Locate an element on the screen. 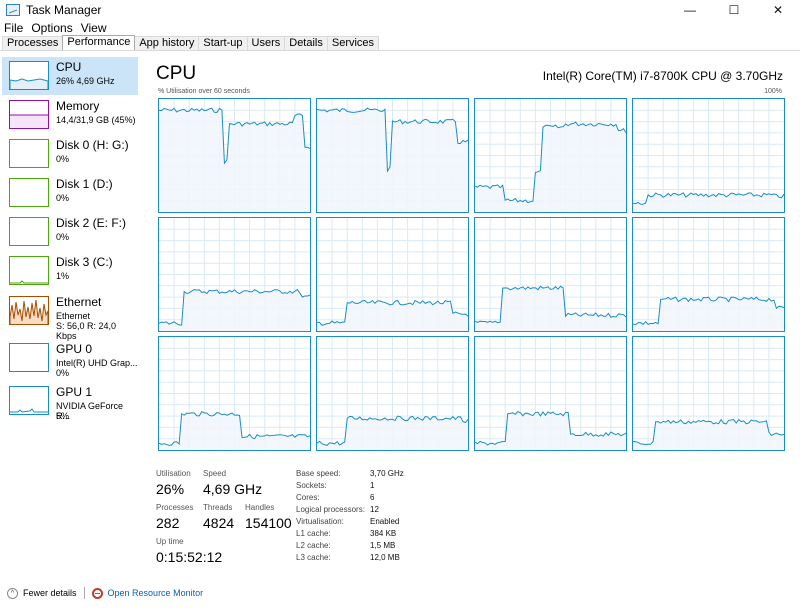 This screenshot has height=609, width=800. sidebar-item-disk-3: Disk 3 (C:) 1% is located at coordinates (70, 271).